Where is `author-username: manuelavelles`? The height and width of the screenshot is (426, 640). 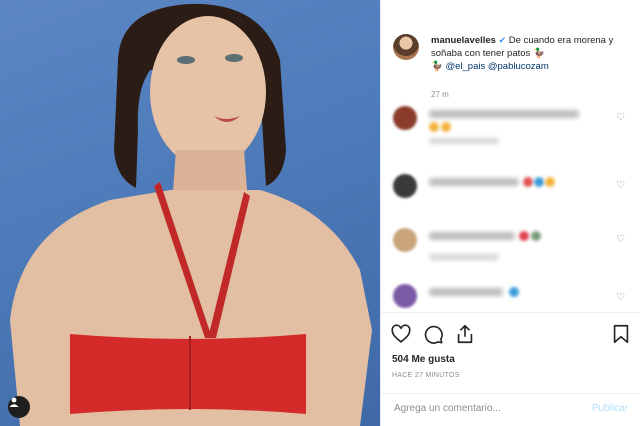
author-username: manuelavelles is located at coordinates (463, 40).